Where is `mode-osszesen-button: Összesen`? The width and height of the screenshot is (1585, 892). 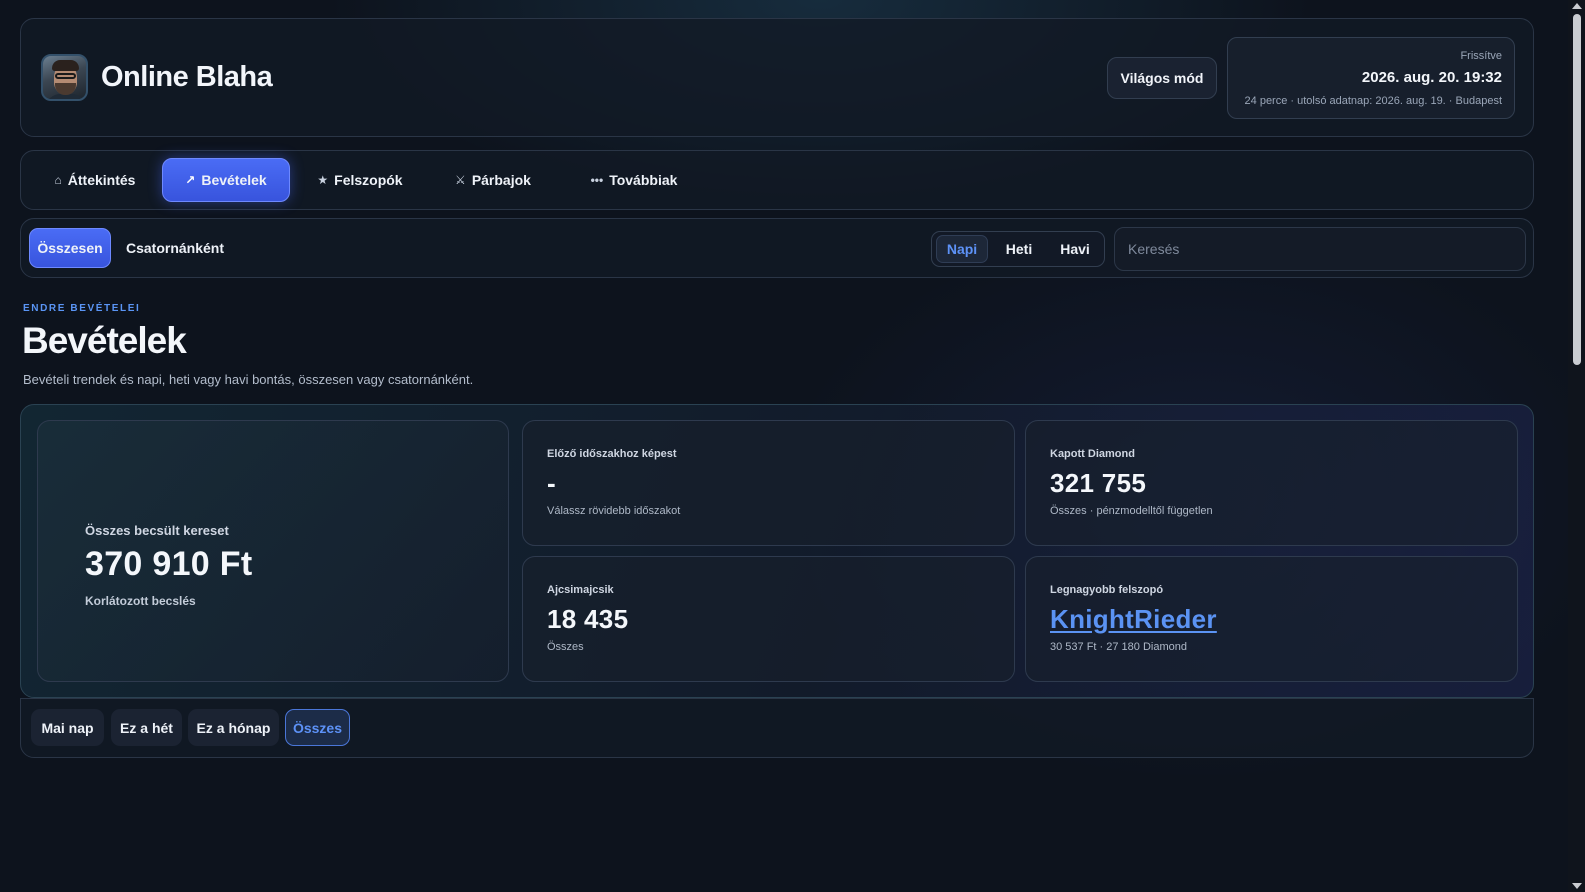 mode-osszesen-button: Összesen is located at coordinates (70, 248).